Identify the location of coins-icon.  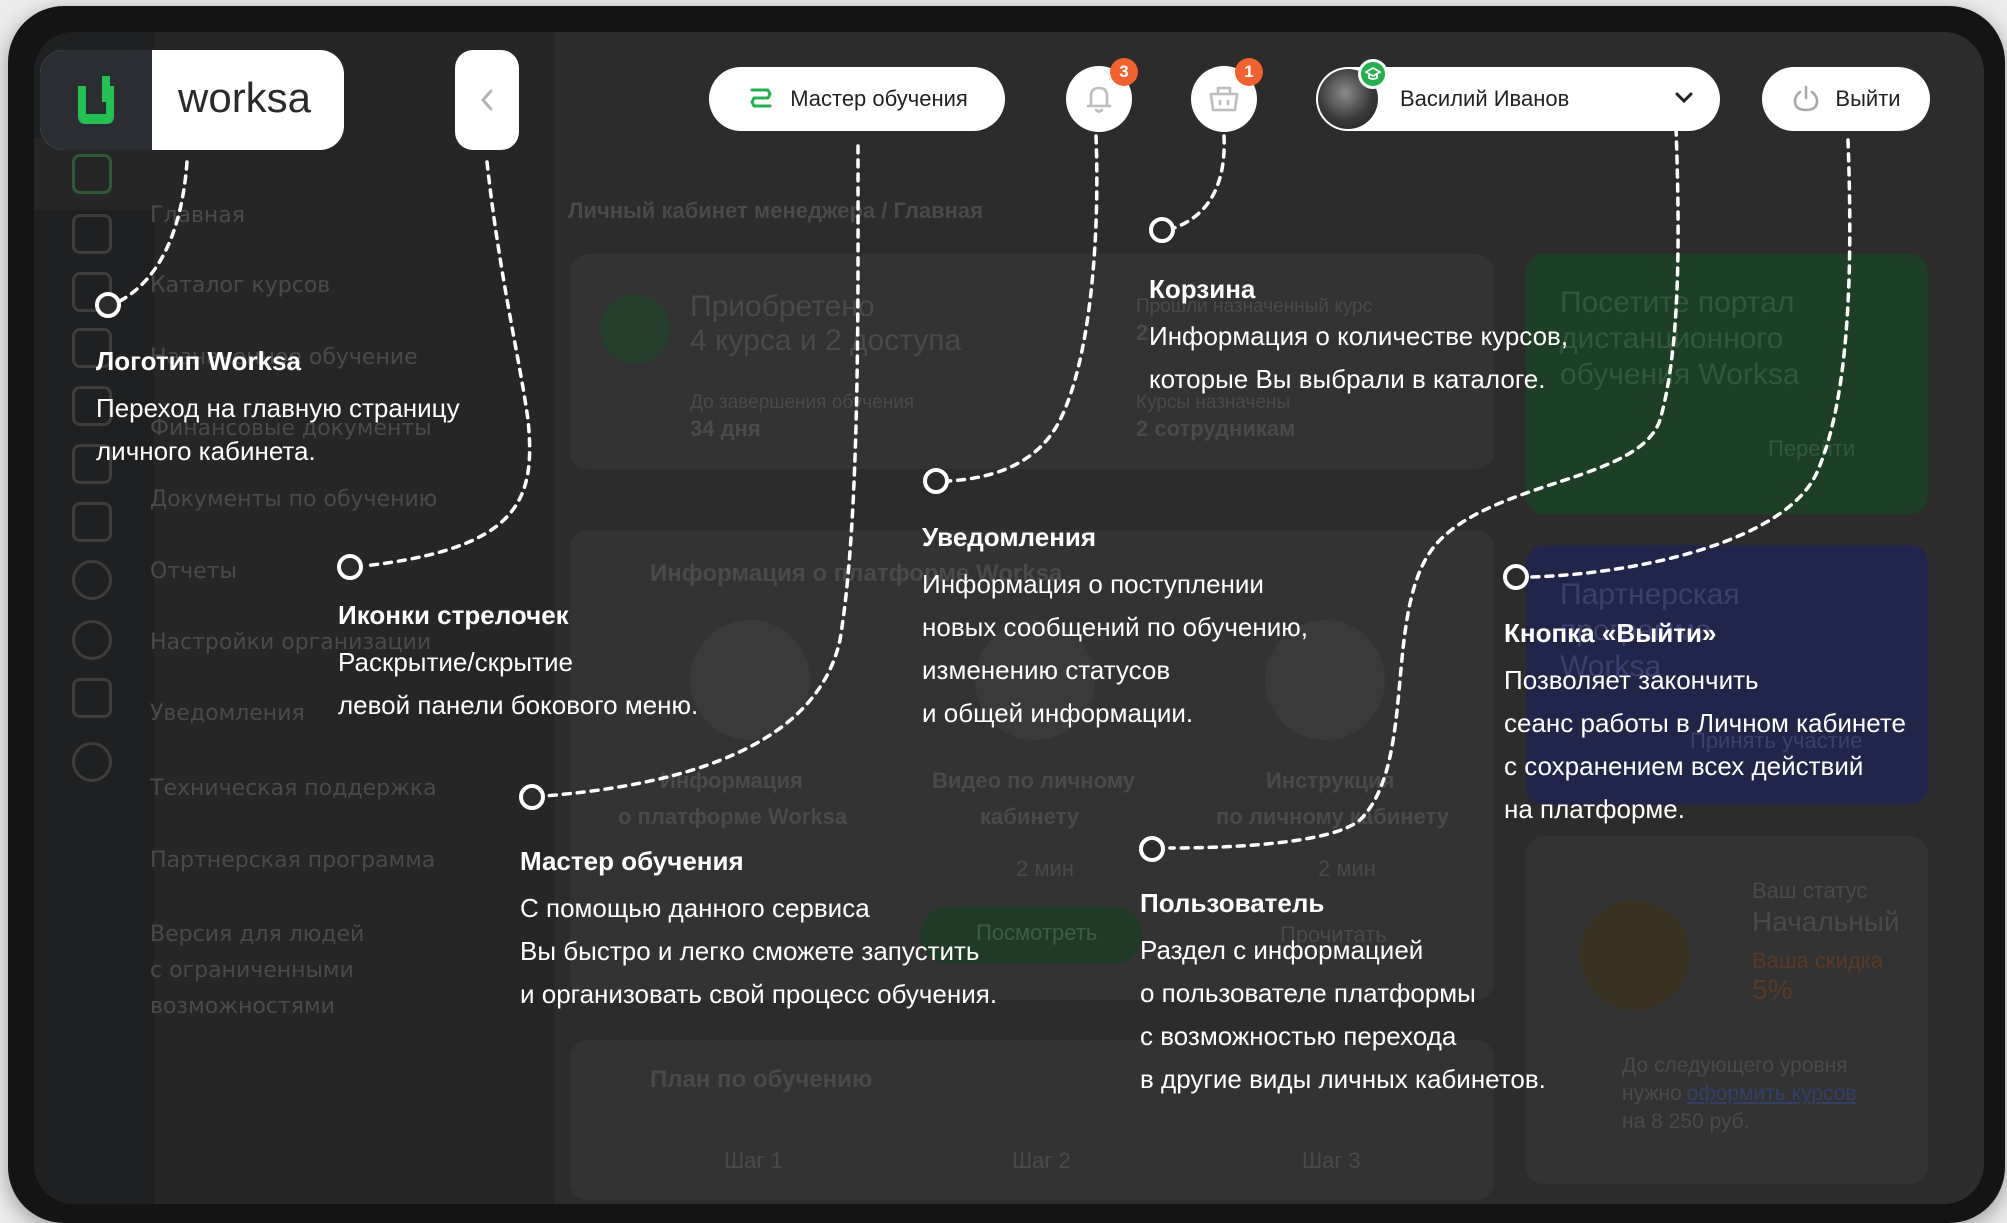
(1635, 955).